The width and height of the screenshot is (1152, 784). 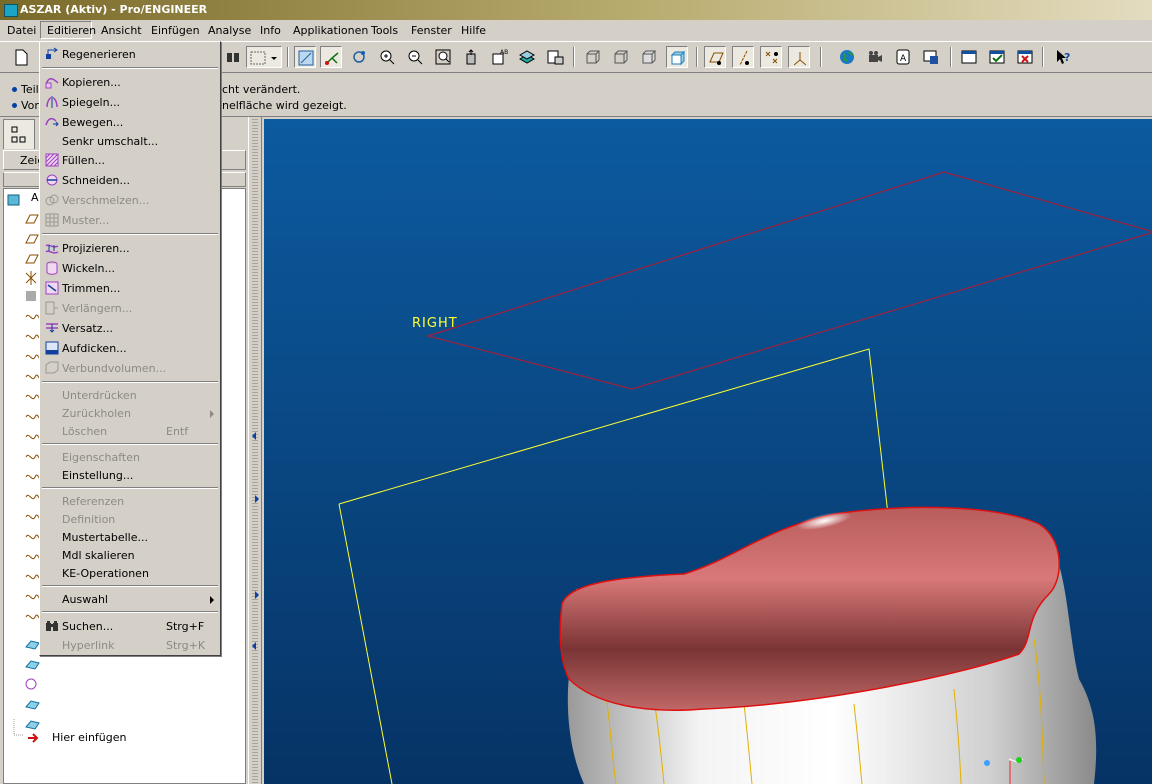 What do you see at coordinates (330, 31) in the screenshot?
I see `menu-applikationen: Applikationen` at bounding box center [330, 31].